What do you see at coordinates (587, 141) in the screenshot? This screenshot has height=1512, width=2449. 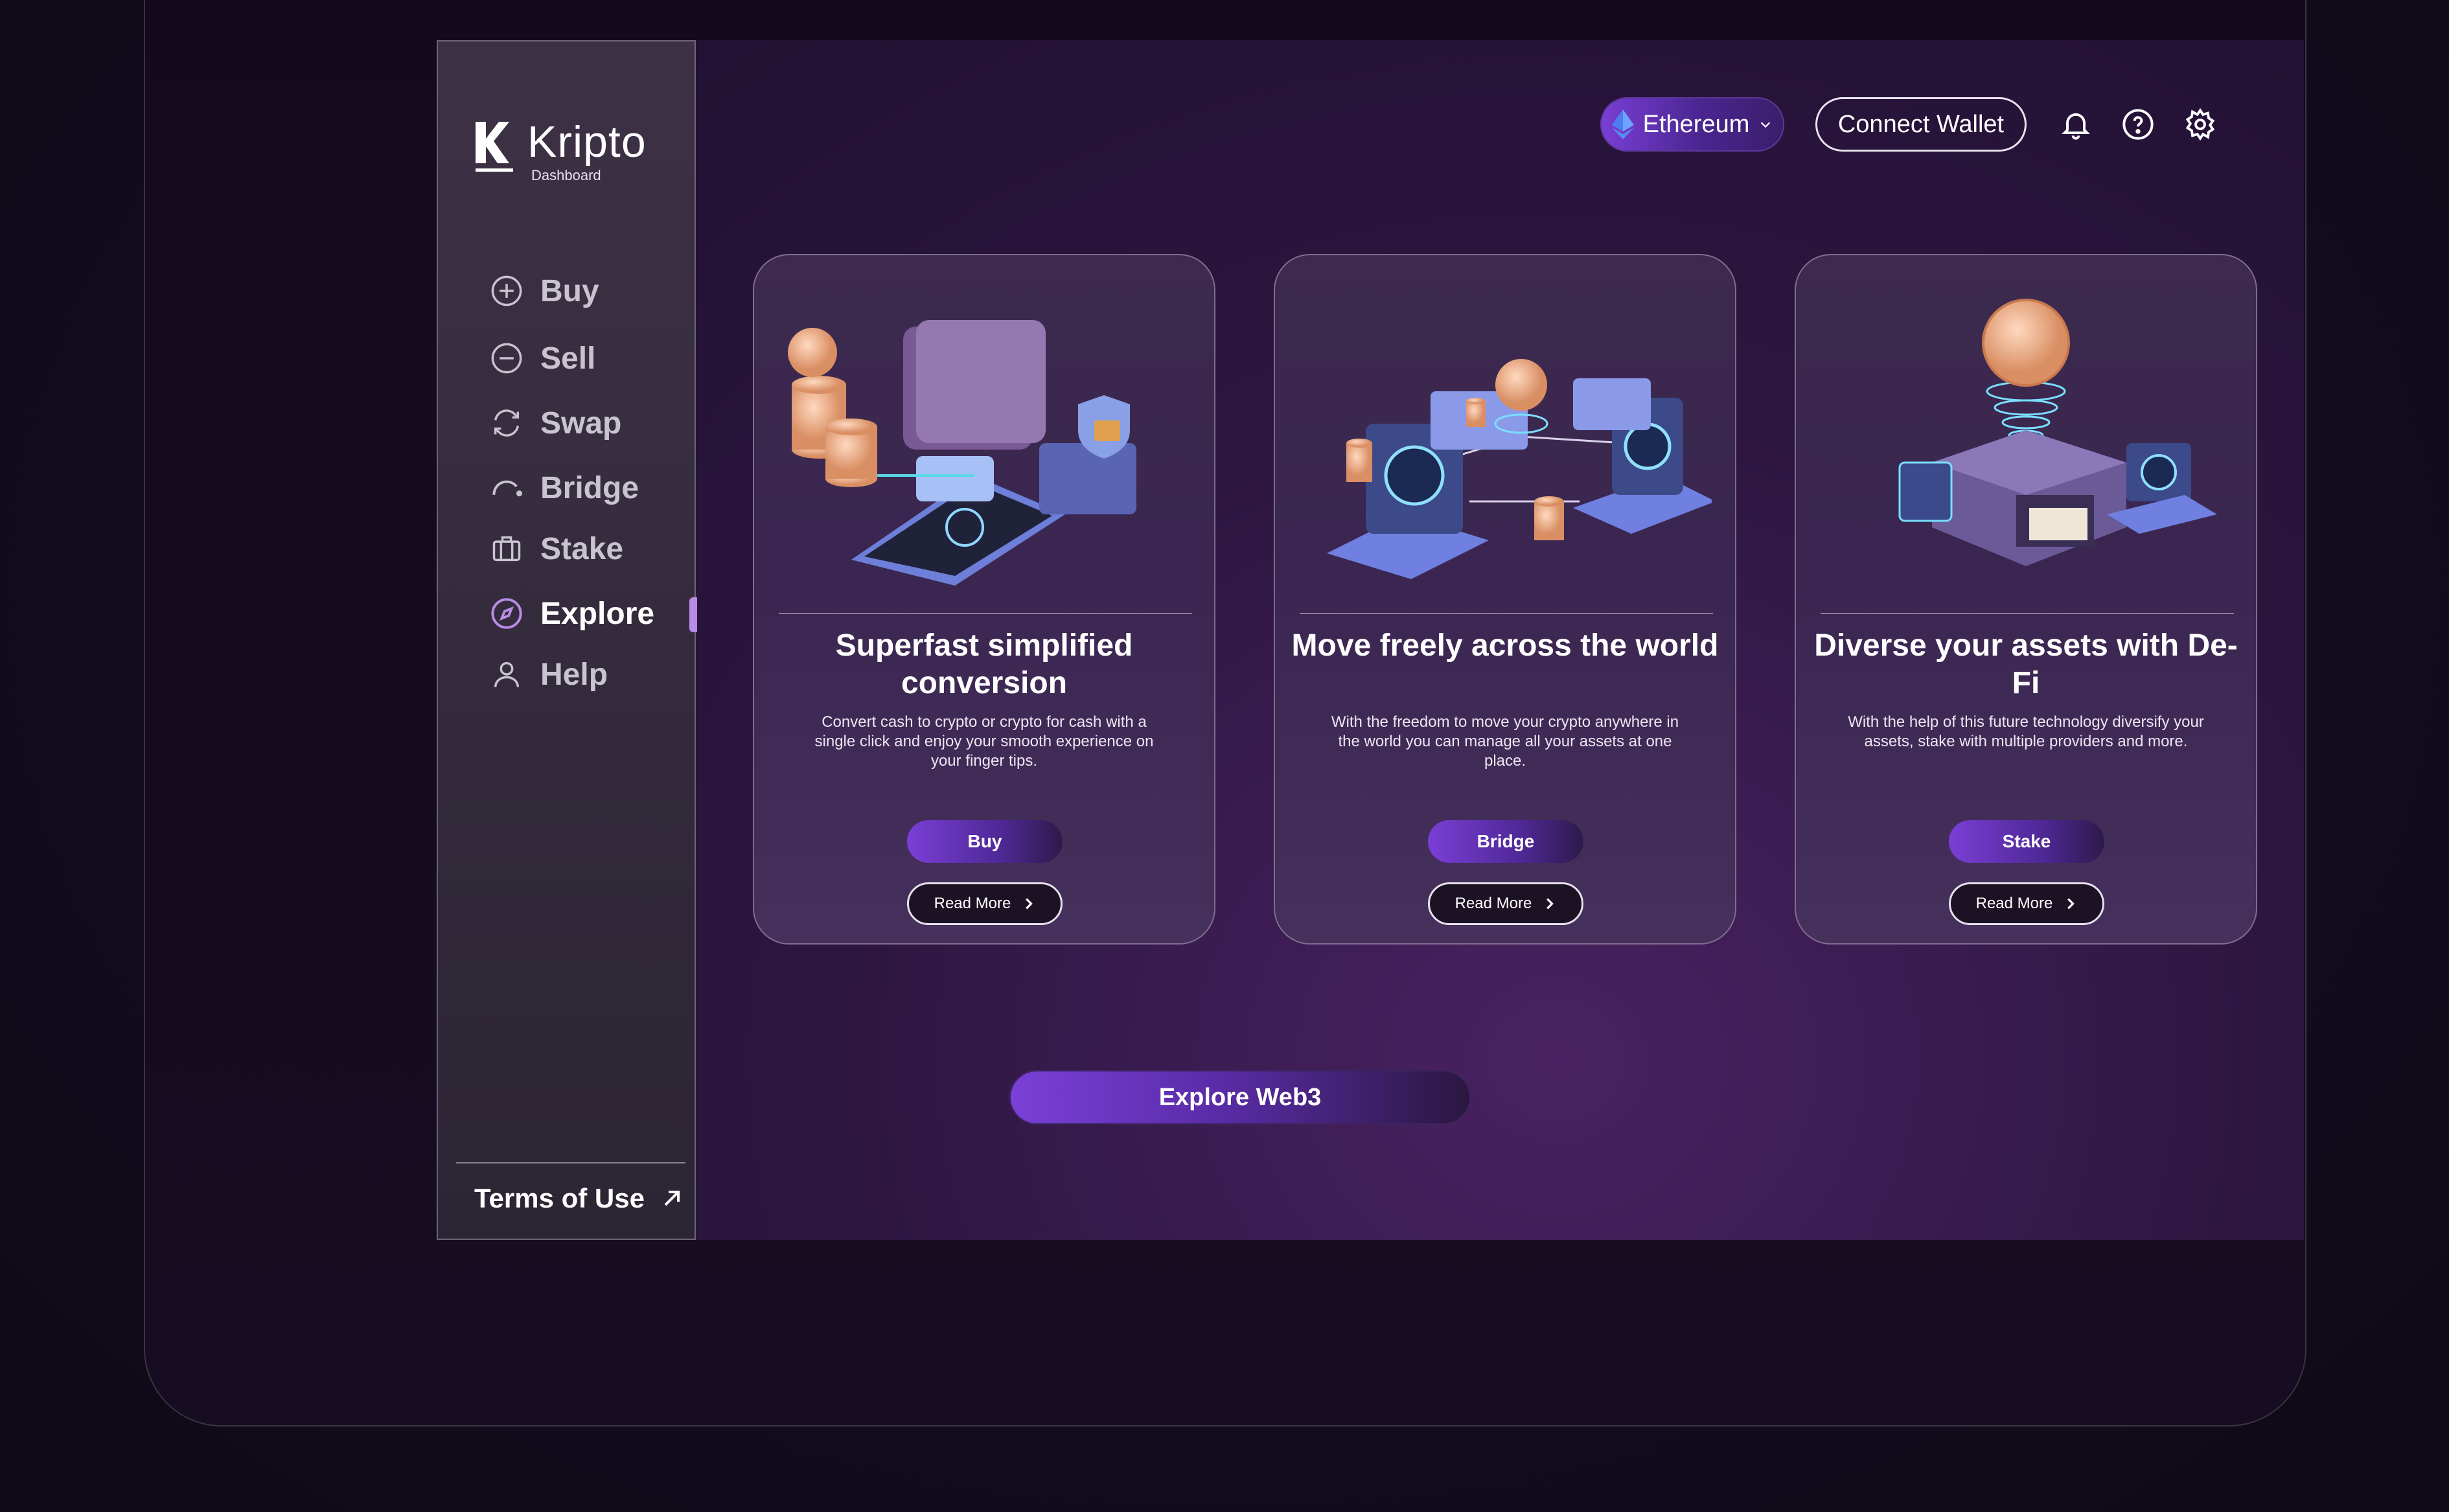 I see `brand-name: Kripto` at bounding box center [587, 141].